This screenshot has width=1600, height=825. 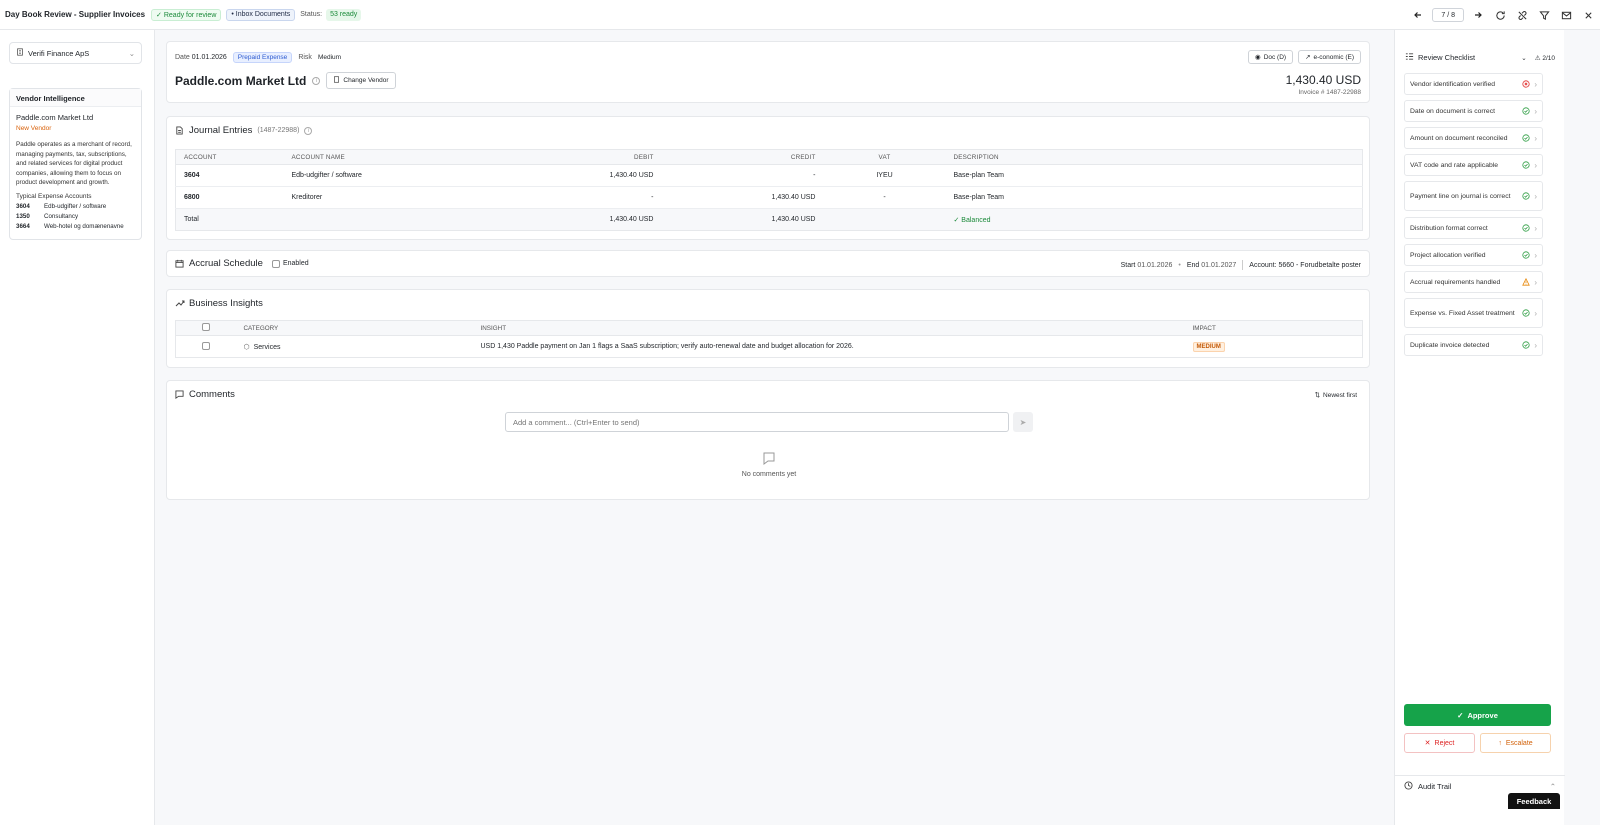 I want to click on economic-button: ↗ e-conomic (E), so click(x=1329, y=57).